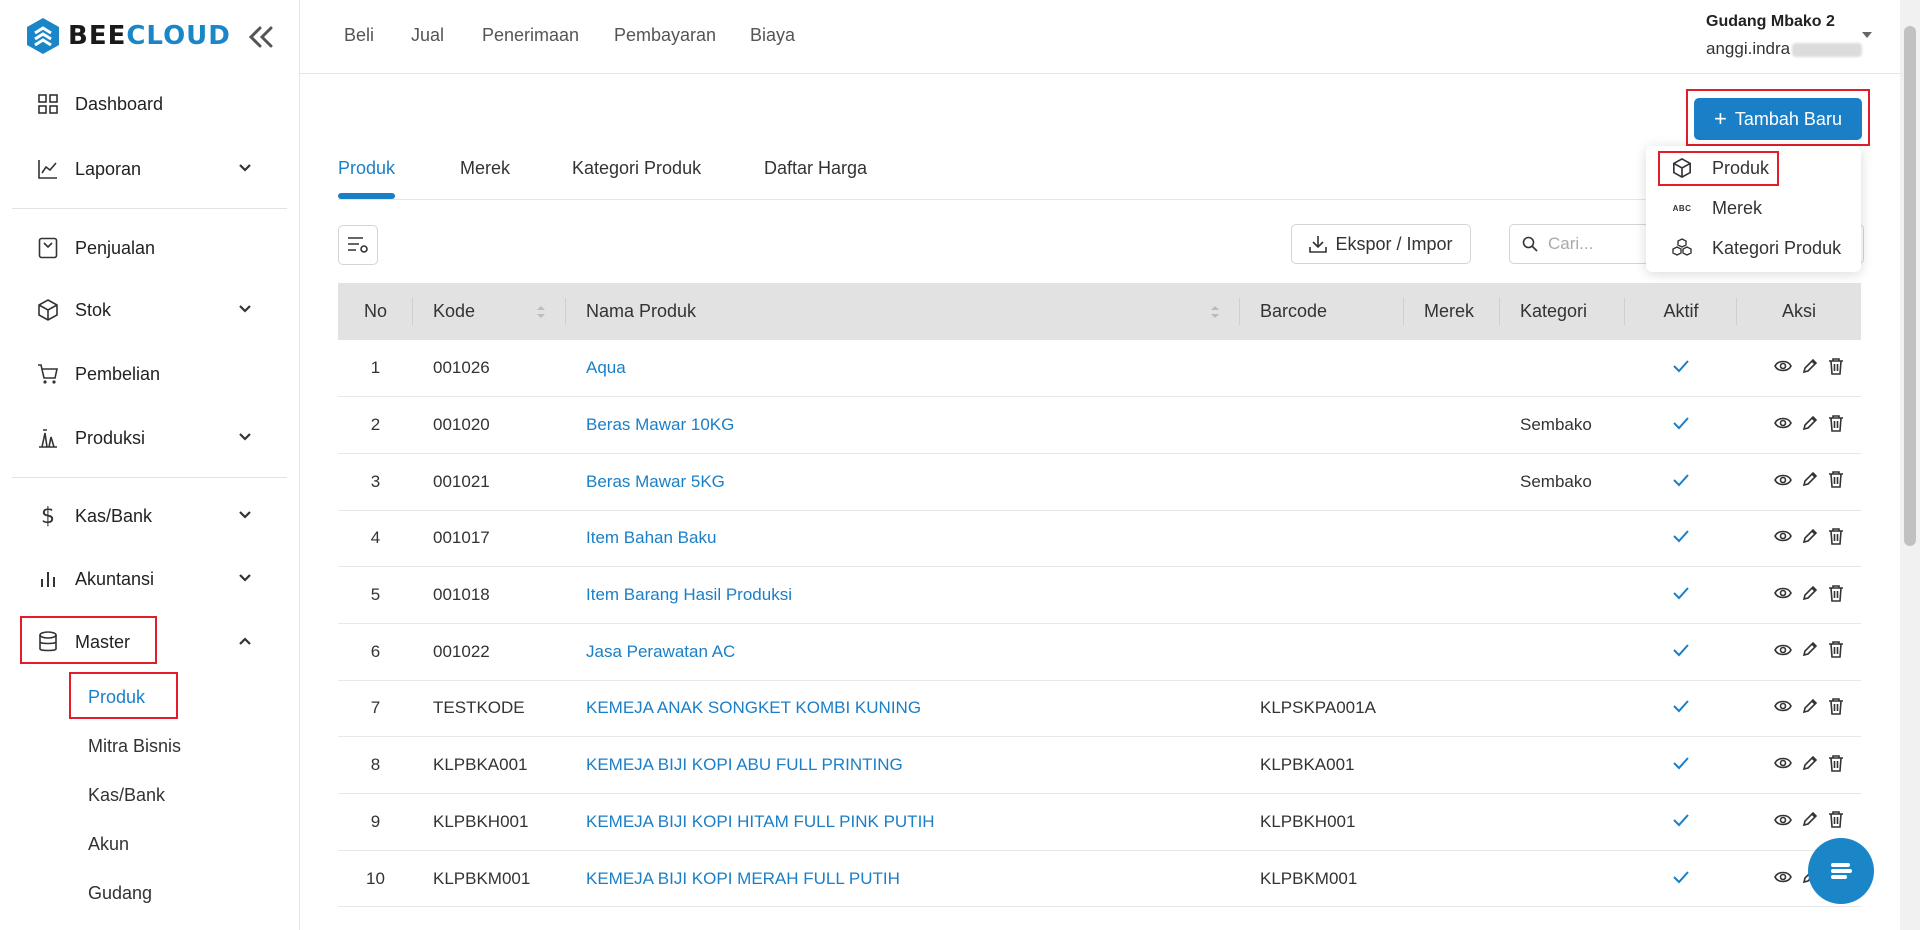 The height and width of the screenshot is (930, 1920). I want to click on sidebar-item-laporan: Laporan, so click(148, 169).